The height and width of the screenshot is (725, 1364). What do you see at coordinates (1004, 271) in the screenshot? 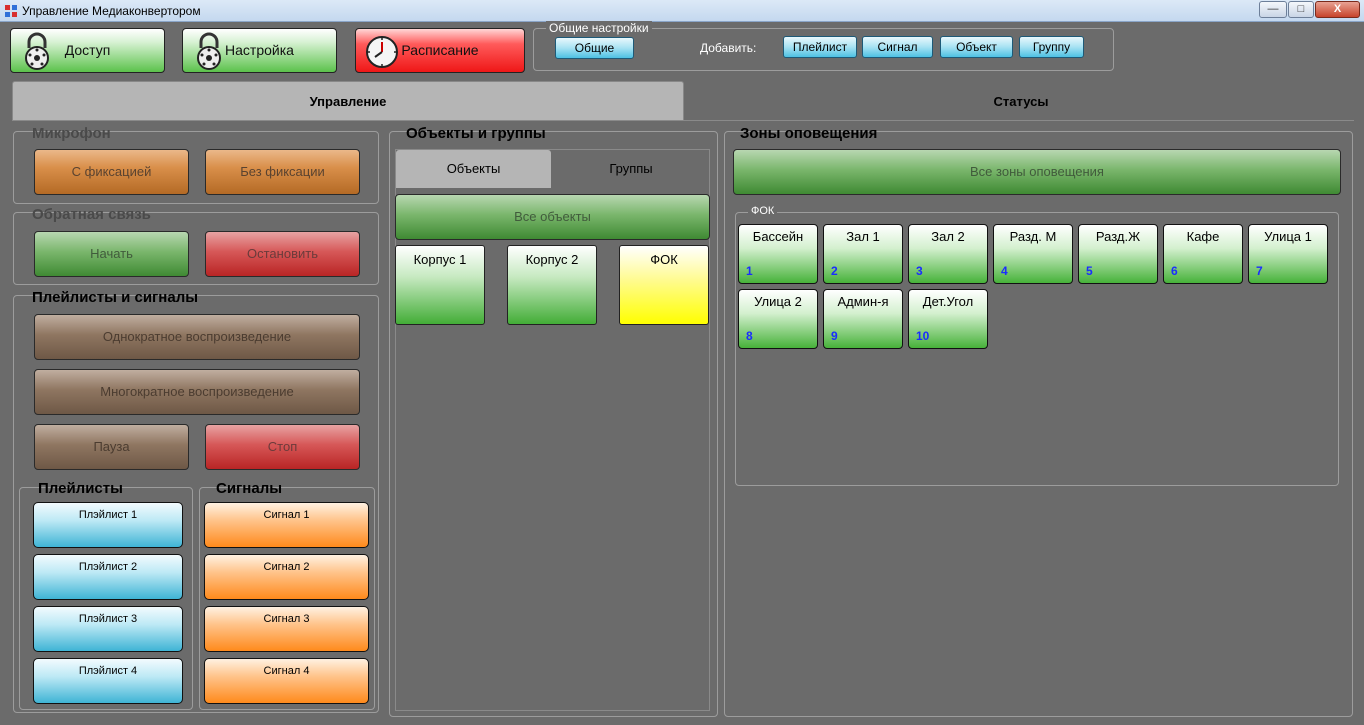
I see `zone-number: 4` at bounding box center [1004, 271].